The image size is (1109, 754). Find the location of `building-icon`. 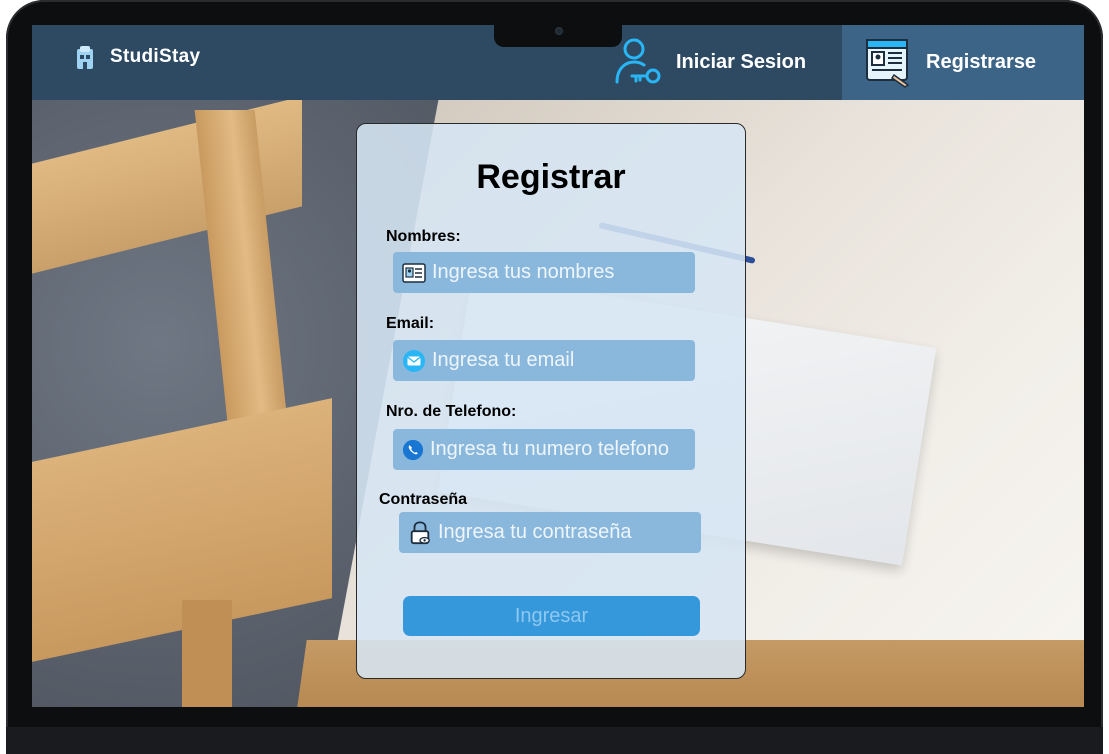

building-icon is located at coordinates (85, 57).